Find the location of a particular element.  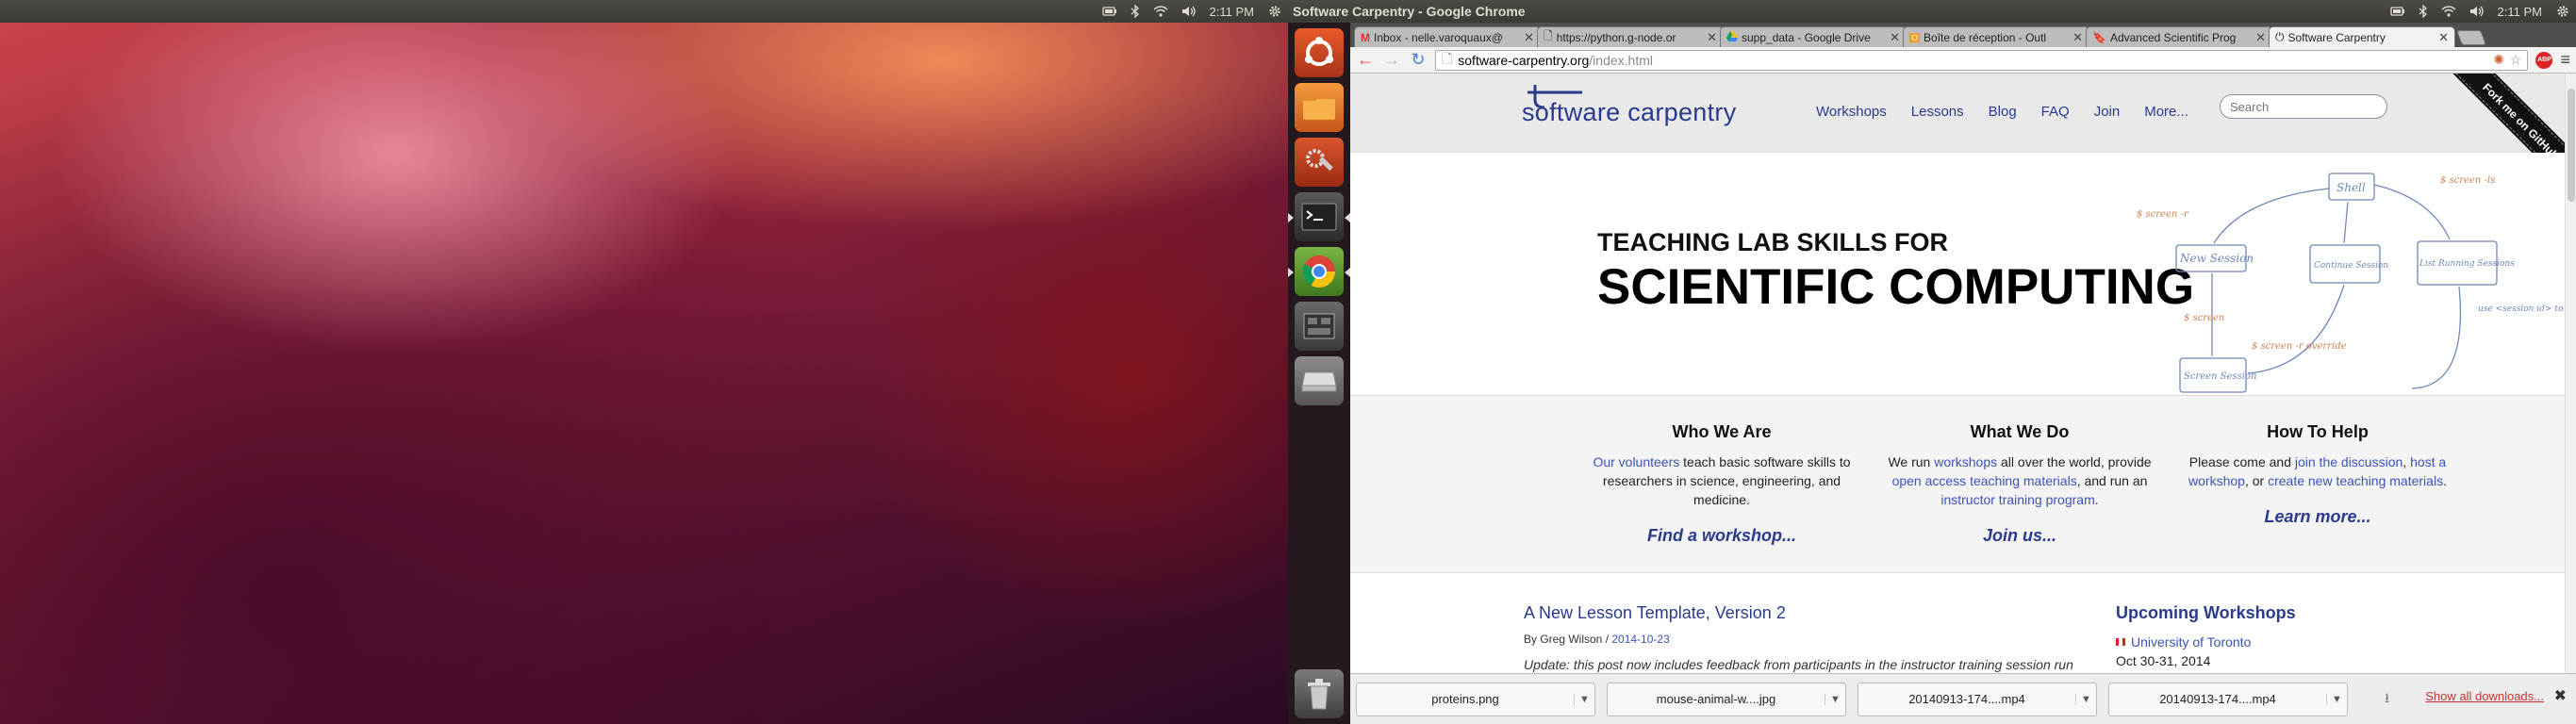

chrome-icon is located at coordinates (1319, 271).